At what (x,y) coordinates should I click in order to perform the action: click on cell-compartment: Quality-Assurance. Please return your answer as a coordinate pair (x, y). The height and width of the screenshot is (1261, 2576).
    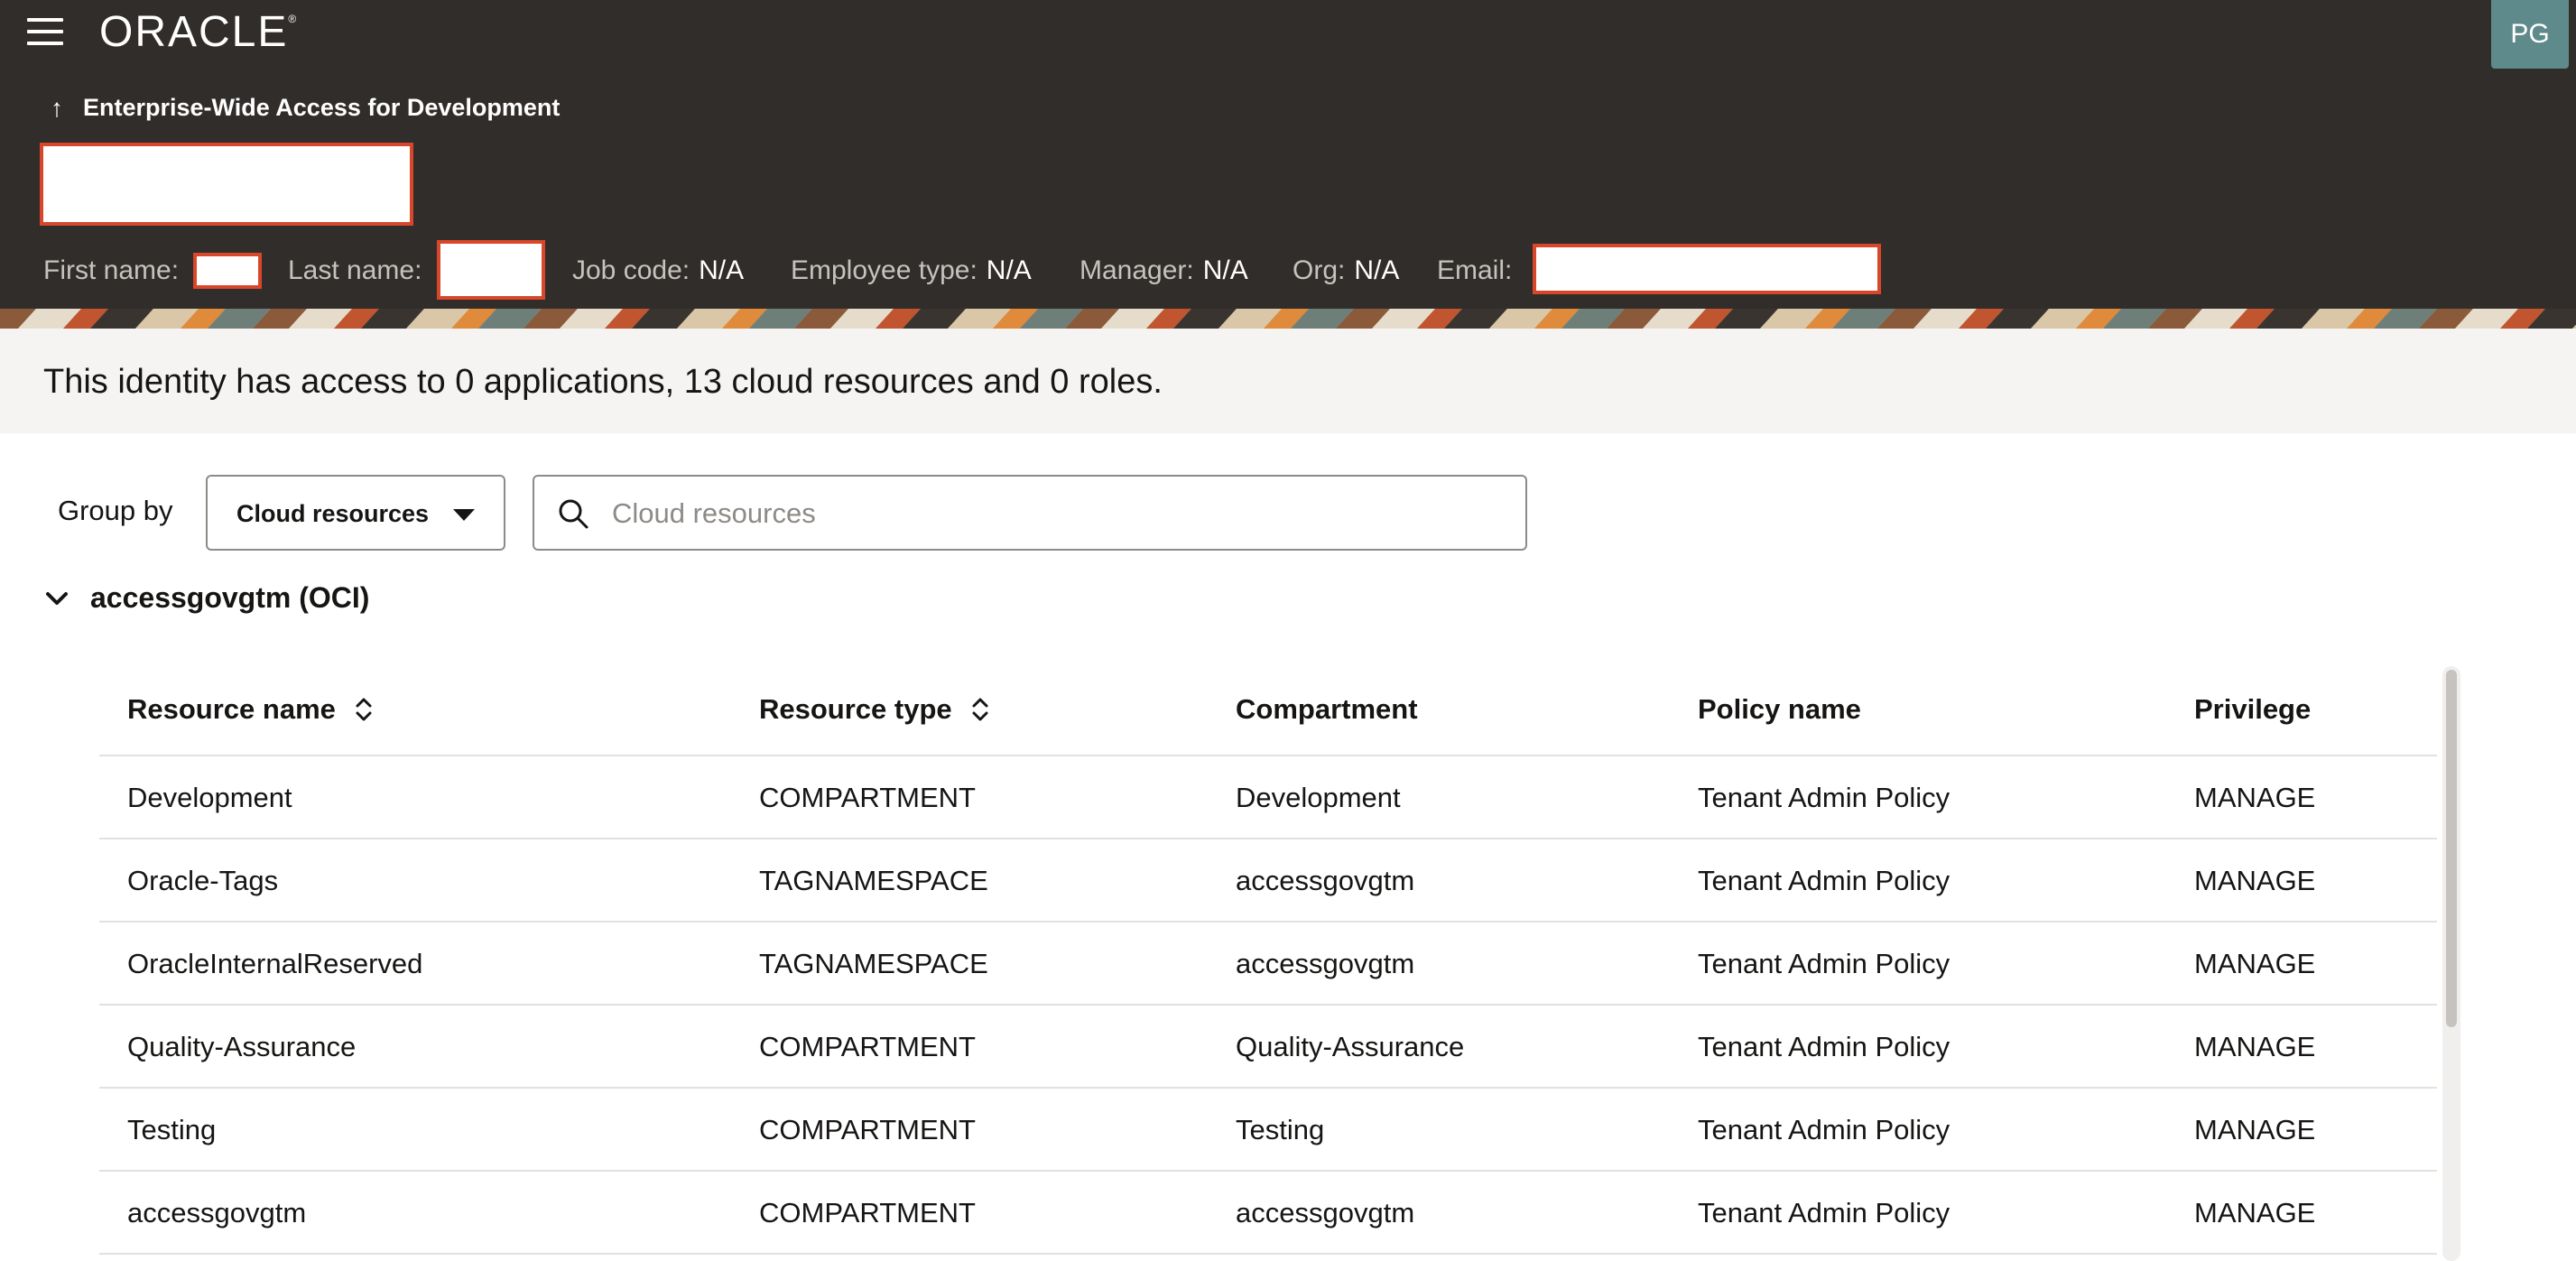
    Looking at the image, I should click on (1350, 1046).